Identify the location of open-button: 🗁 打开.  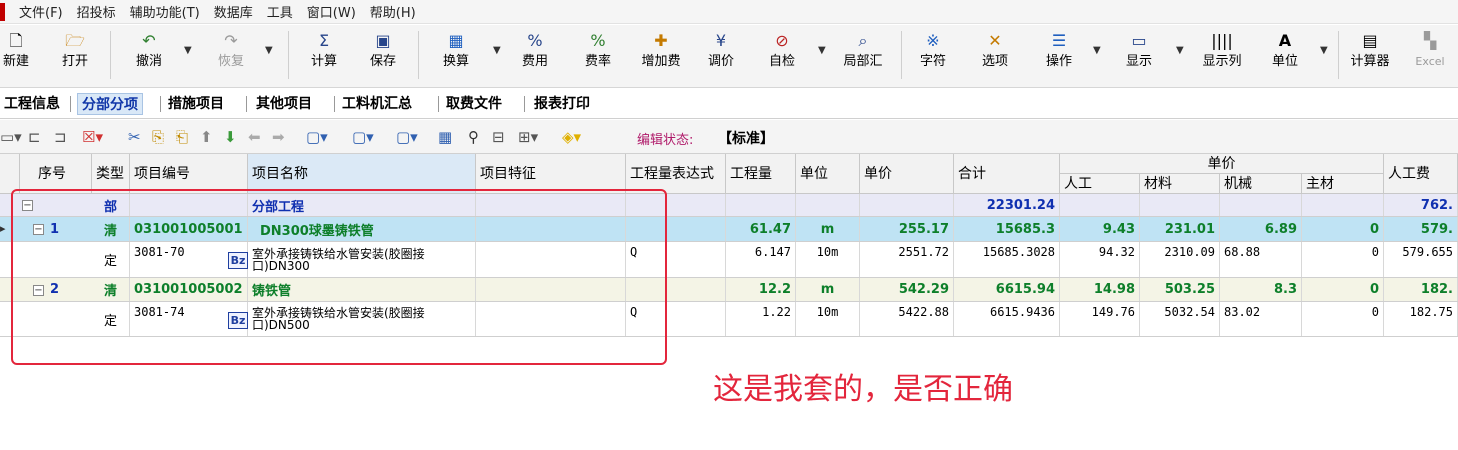
(75, 57).